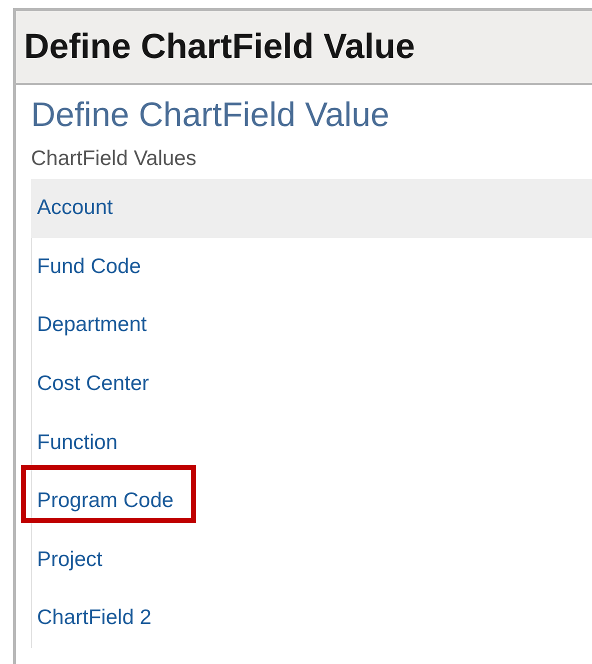 This screenshot has height=664, width=592. Describe the element at coordinates (114, 159) in the screenshot. I see `list-label: ChartField Values` at that location.